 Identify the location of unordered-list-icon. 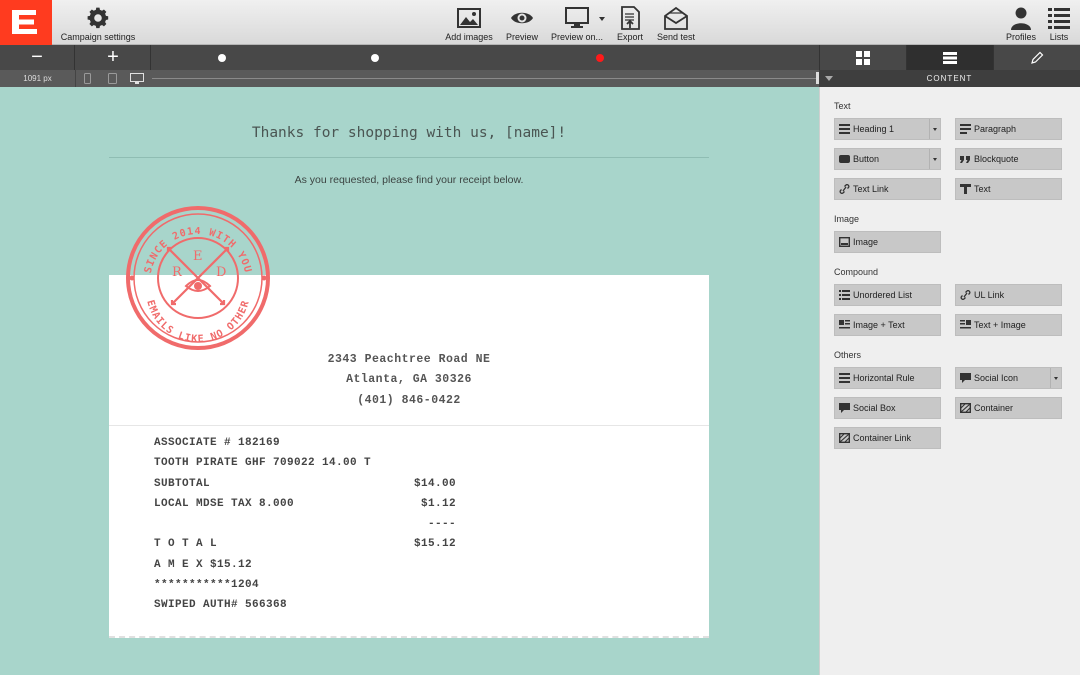
(844, 295).